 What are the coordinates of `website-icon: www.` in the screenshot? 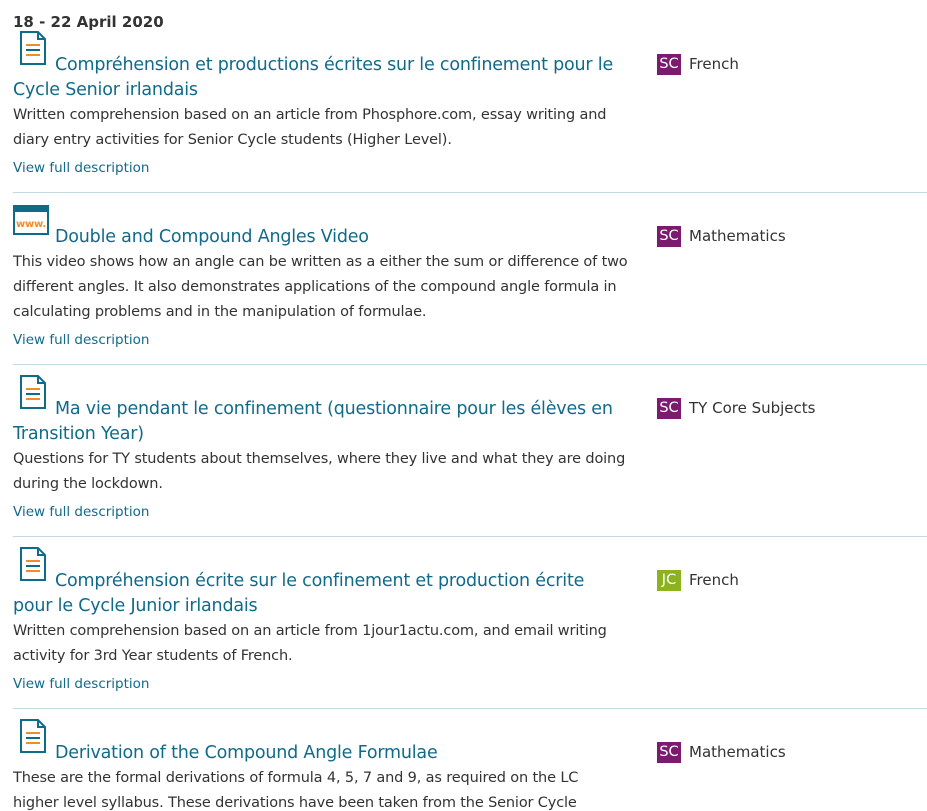 It's located at (31, 220).